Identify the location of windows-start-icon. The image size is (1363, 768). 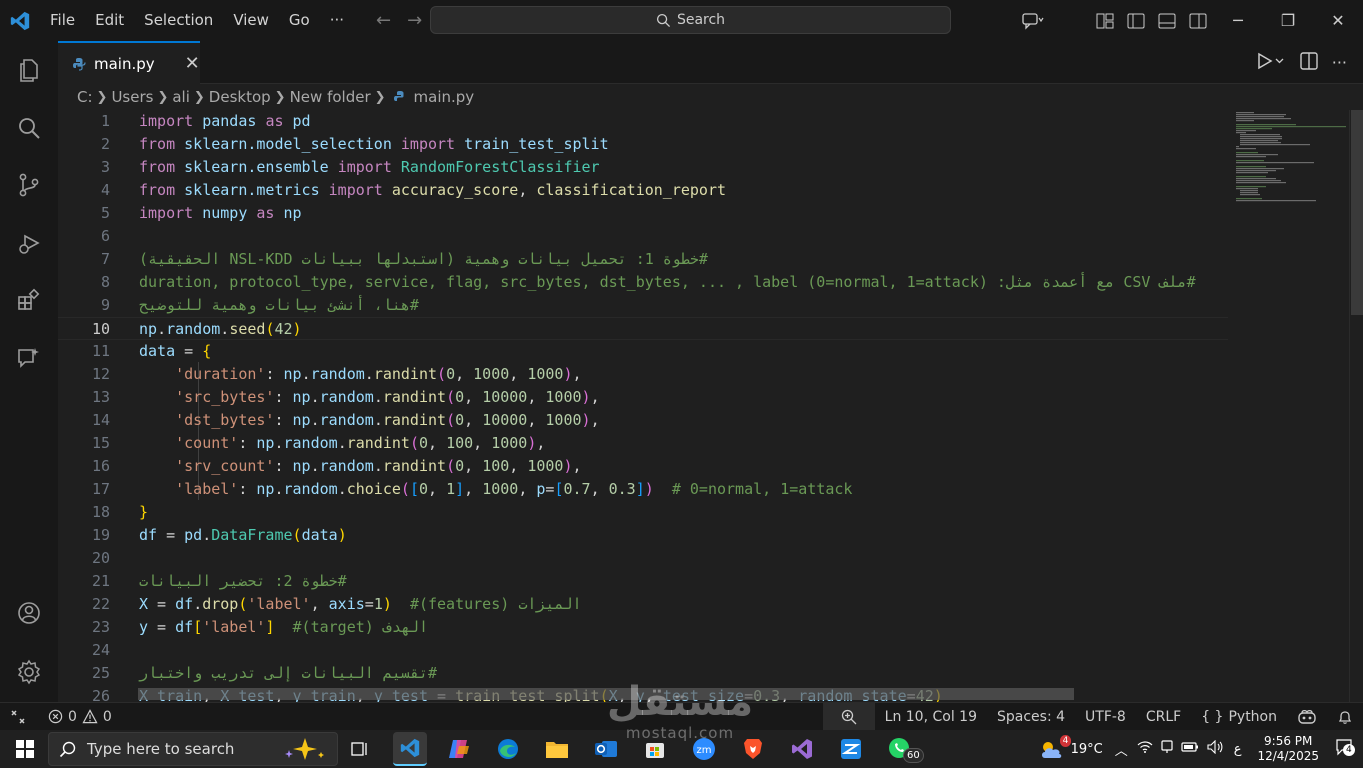
(25, 749).